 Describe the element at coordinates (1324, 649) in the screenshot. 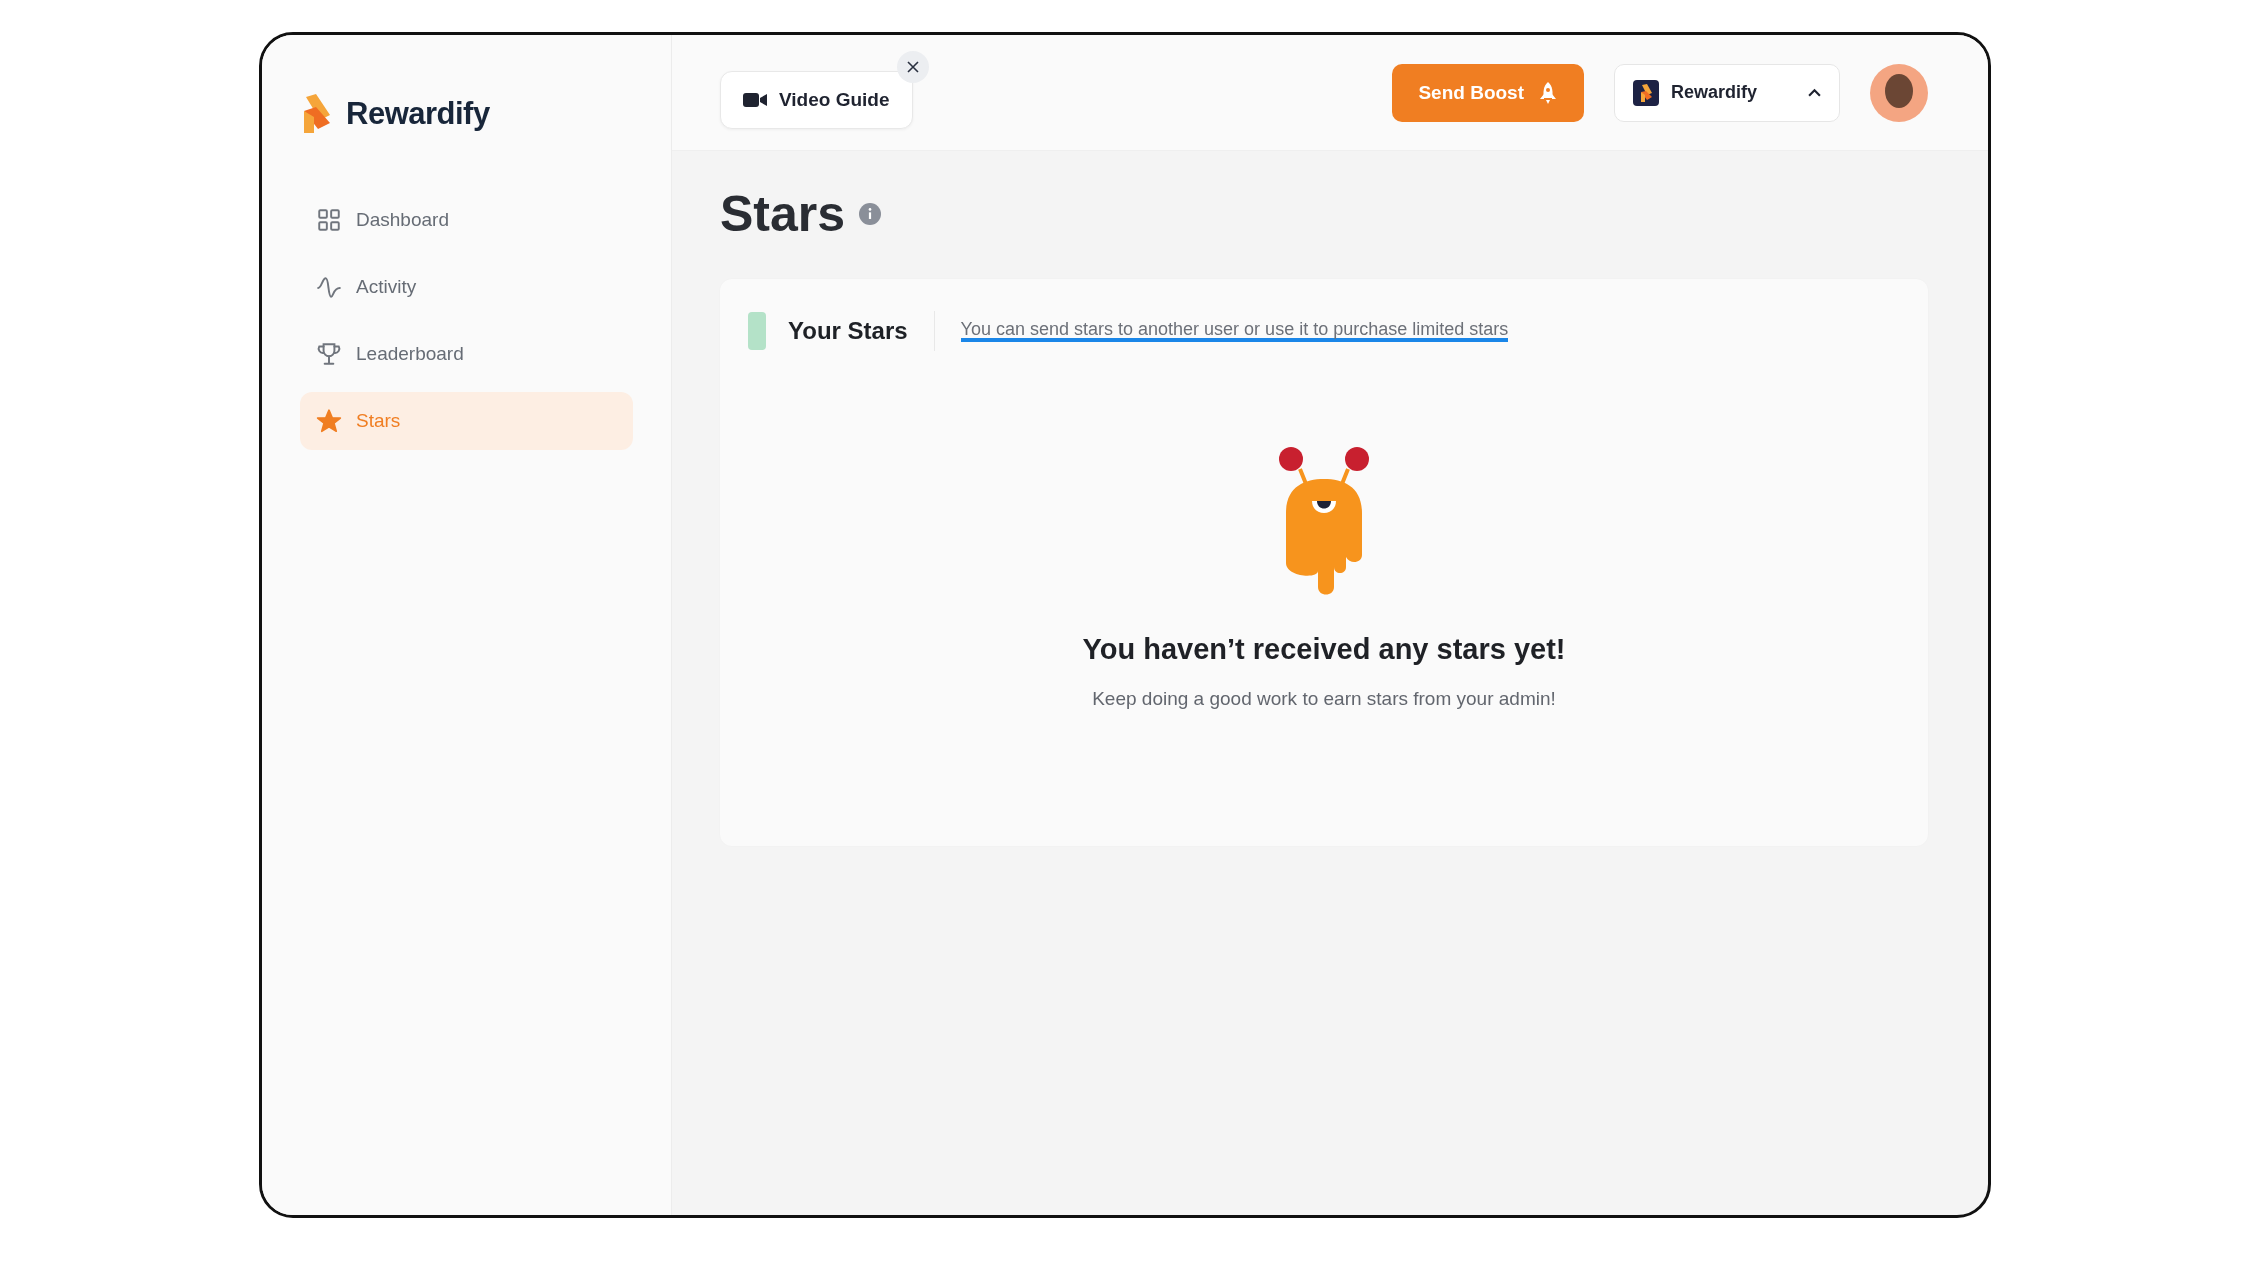

I see `empty-state-title: You haven’t received any stars yet!` at that location.